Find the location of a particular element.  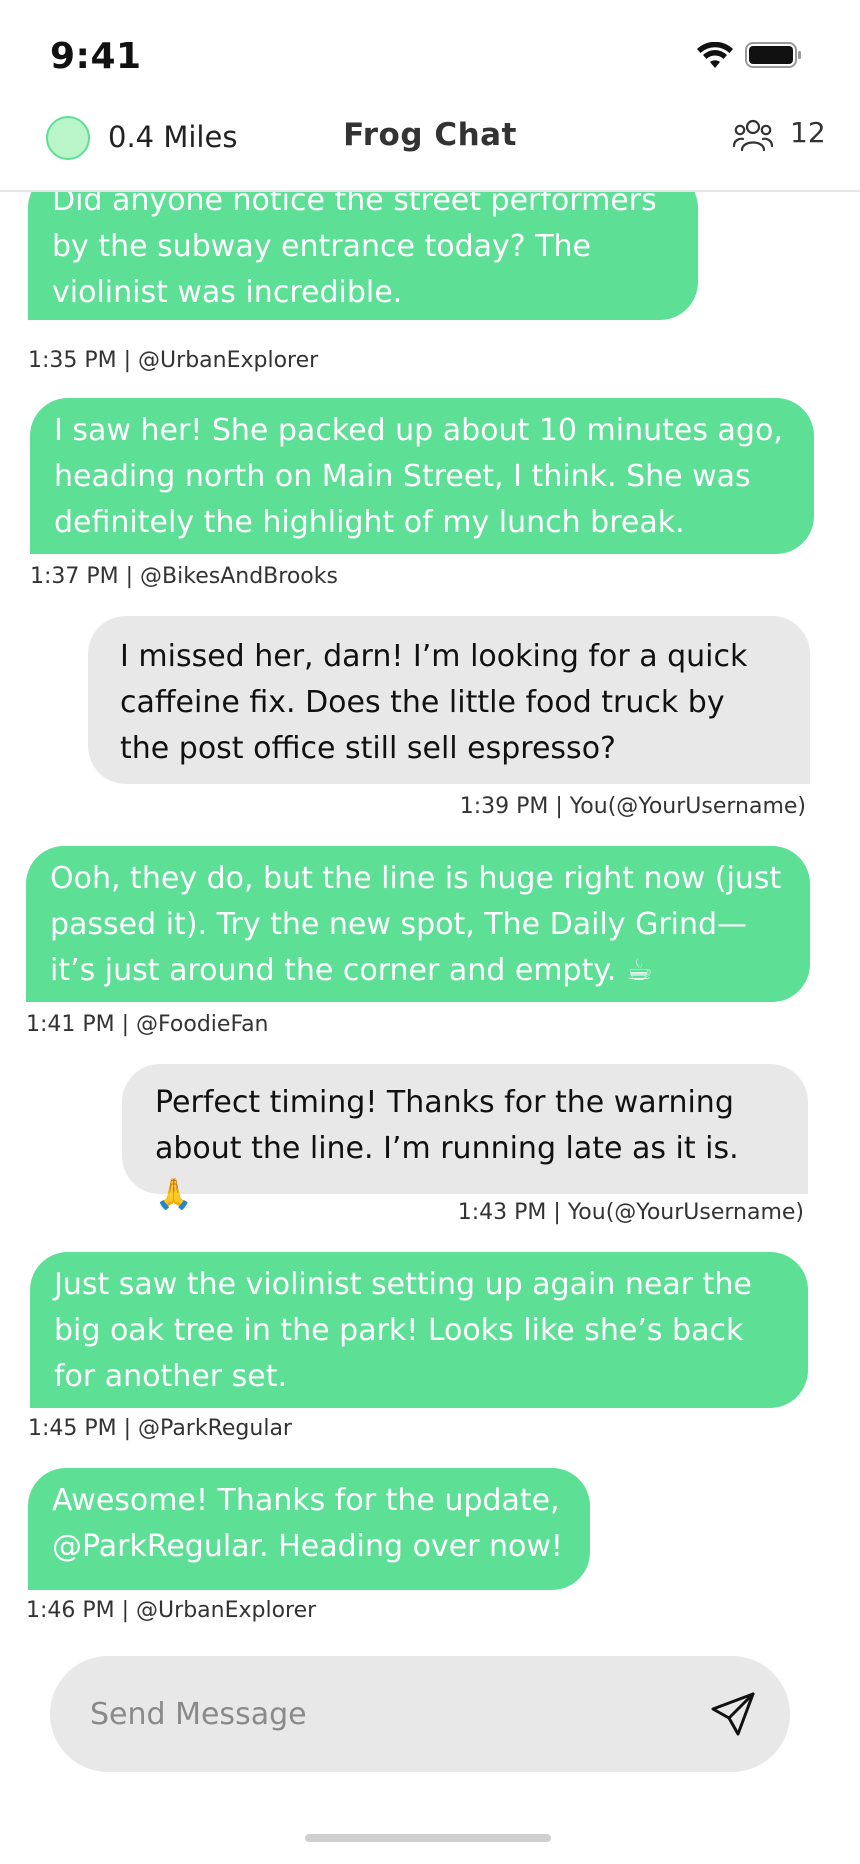

status-time: 9:41 is located at coordinates (96, 56).